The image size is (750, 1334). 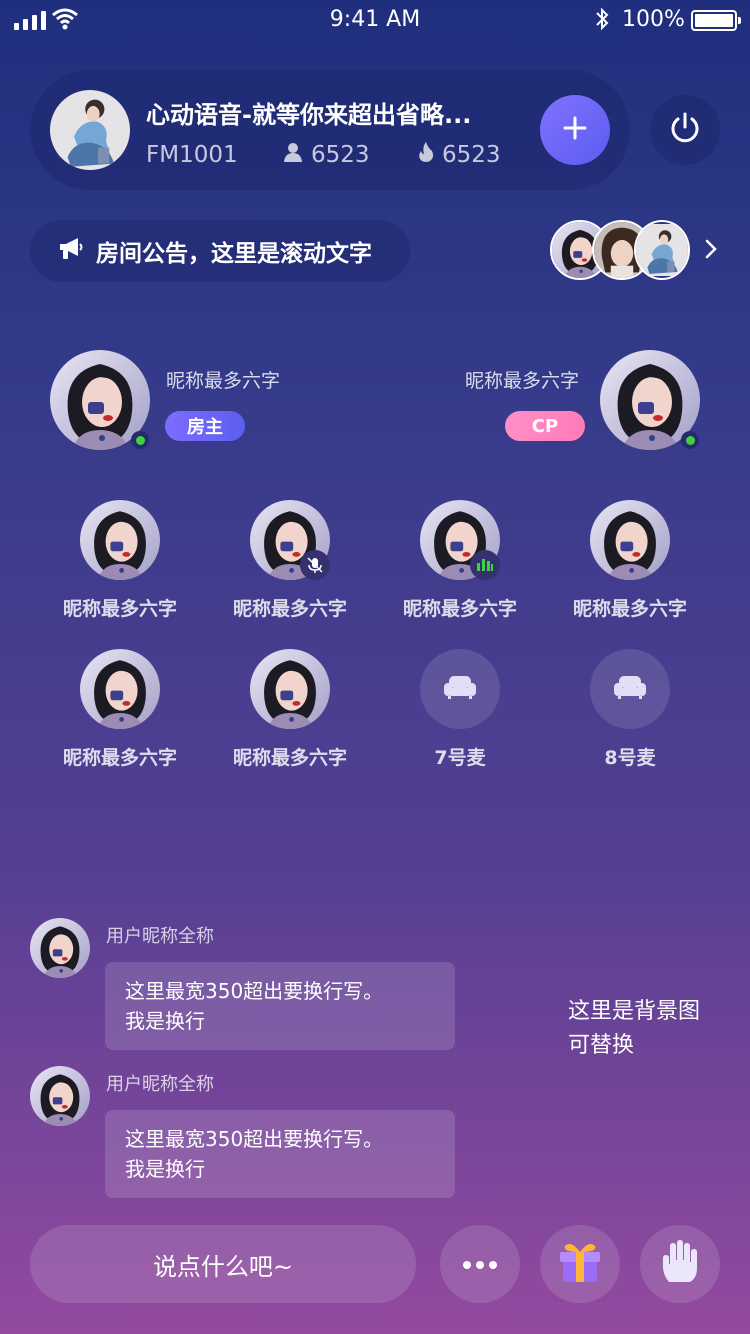 I want to click on room-id-text: FM1001, so click(x=192, y=155).